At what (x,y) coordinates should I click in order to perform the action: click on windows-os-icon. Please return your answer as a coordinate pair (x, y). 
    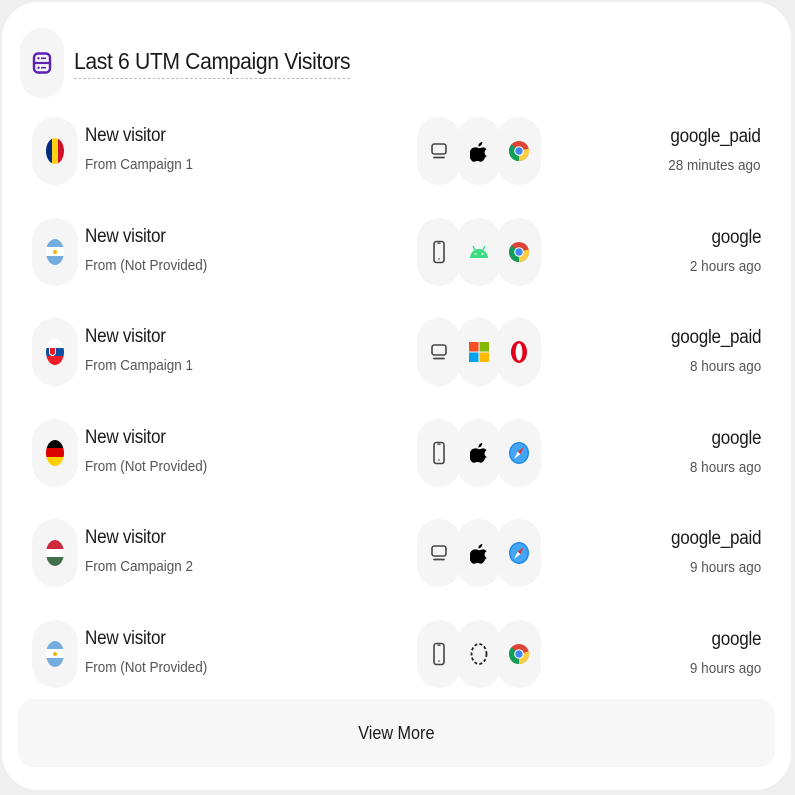
    Looking at the image, I should click on (479, 352).